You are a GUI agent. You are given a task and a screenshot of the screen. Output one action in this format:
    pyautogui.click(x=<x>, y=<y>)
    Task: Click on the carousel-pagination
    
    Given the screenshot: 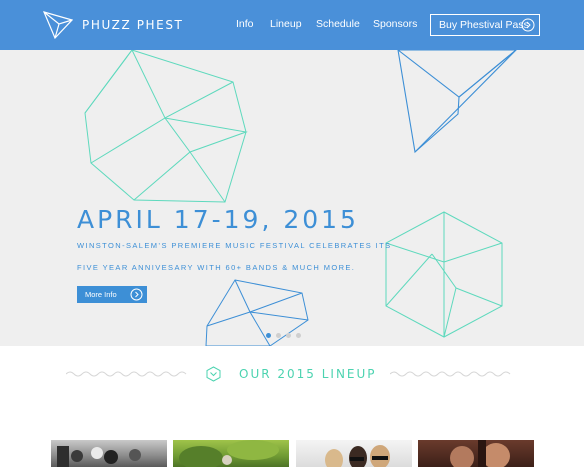 What is the action you would take?
    pyautogui.click(x=283, y=335)
    